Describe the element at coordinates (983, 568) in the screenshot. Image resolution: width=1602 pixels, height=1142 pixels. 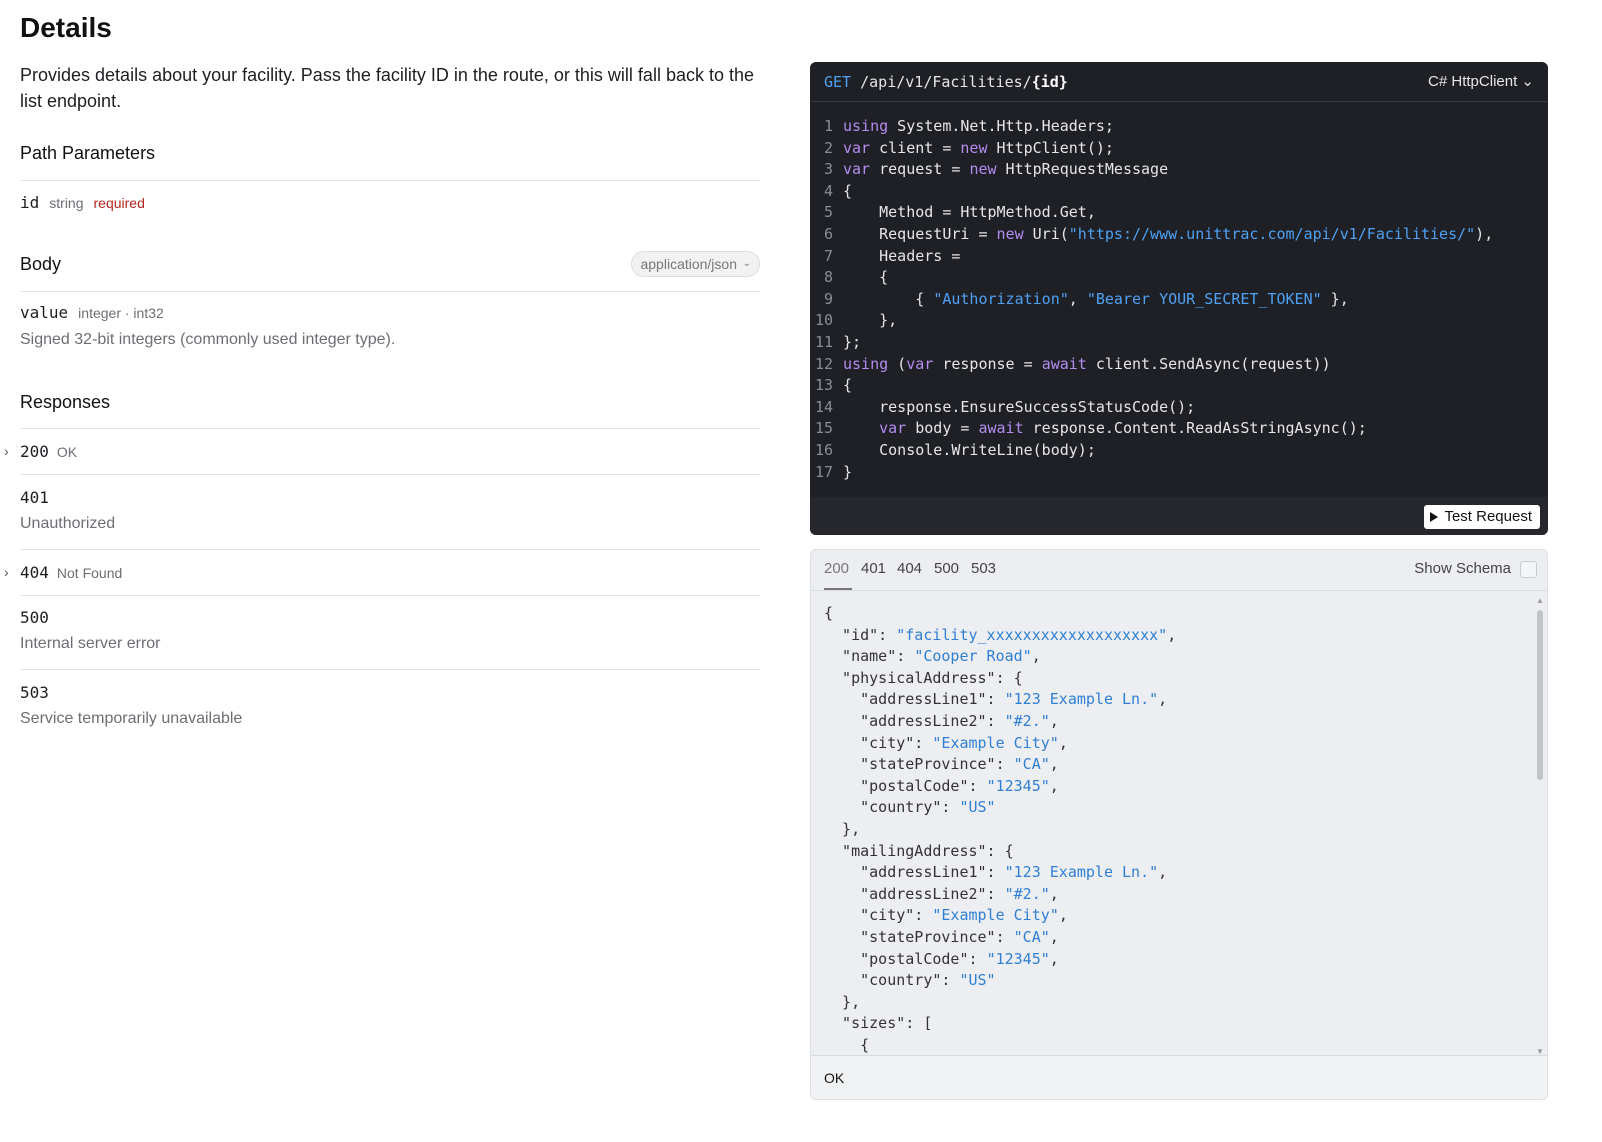
I see `tab-503: 503` at that location.